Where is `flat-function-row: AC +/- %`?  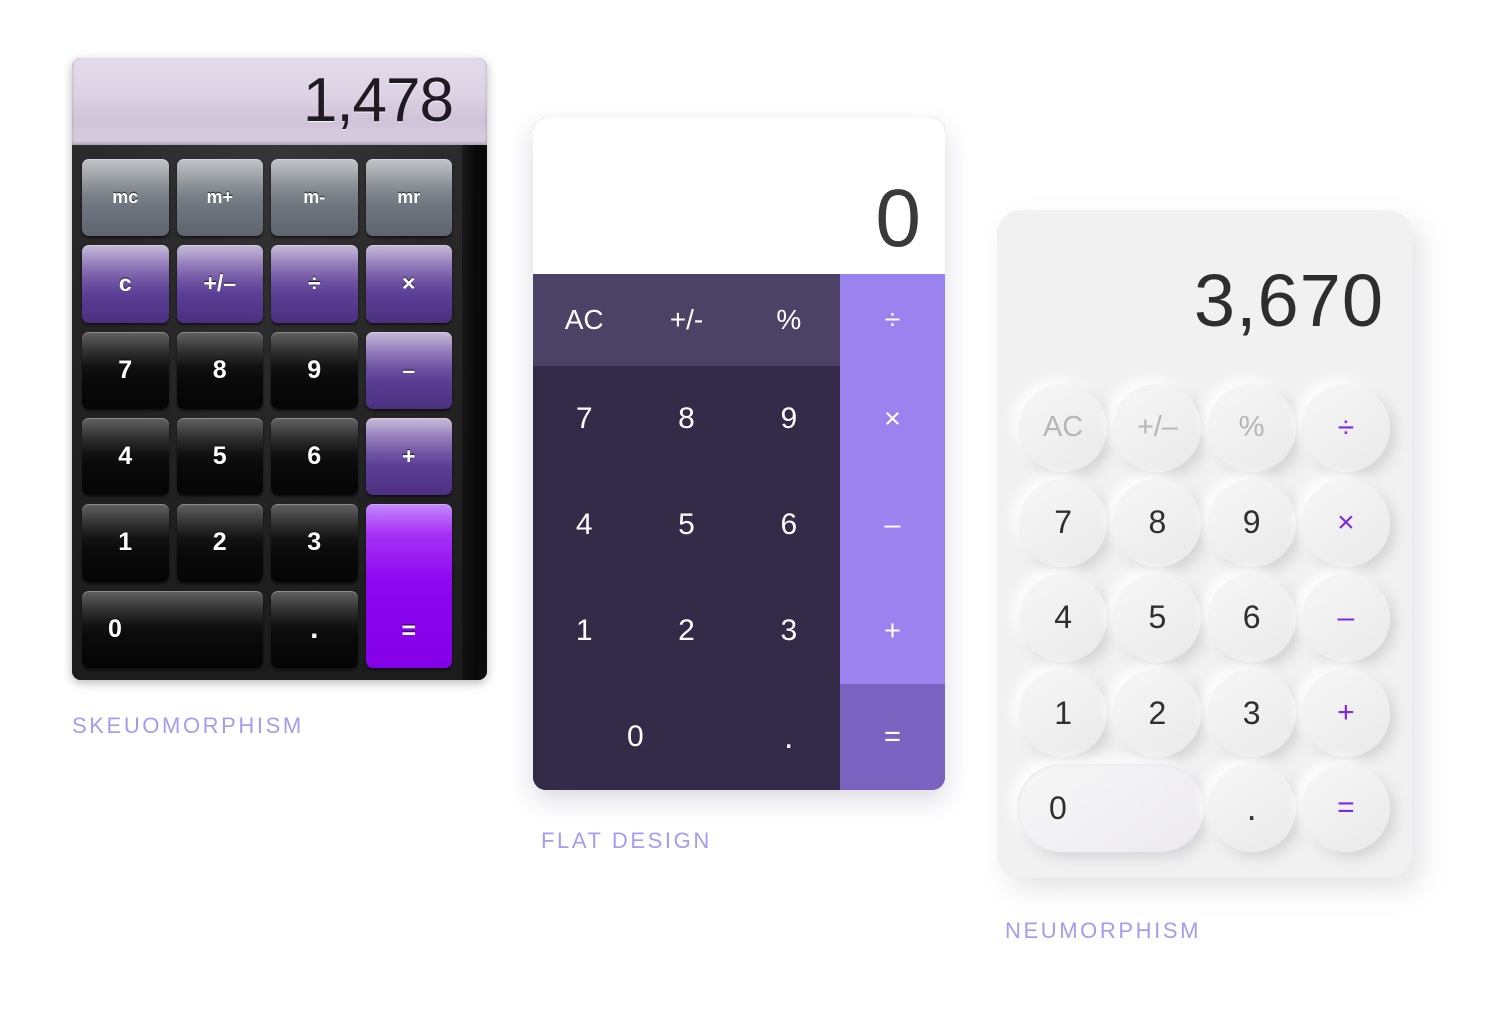 flat-function-row: AC +/- % is located at coordinates (686, 320).